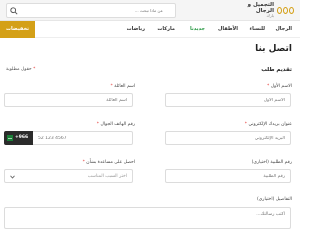 The height and width of the screenshot is (240, 320). I want to click on nav-item-kids: الأطفال, so click(228, 29).